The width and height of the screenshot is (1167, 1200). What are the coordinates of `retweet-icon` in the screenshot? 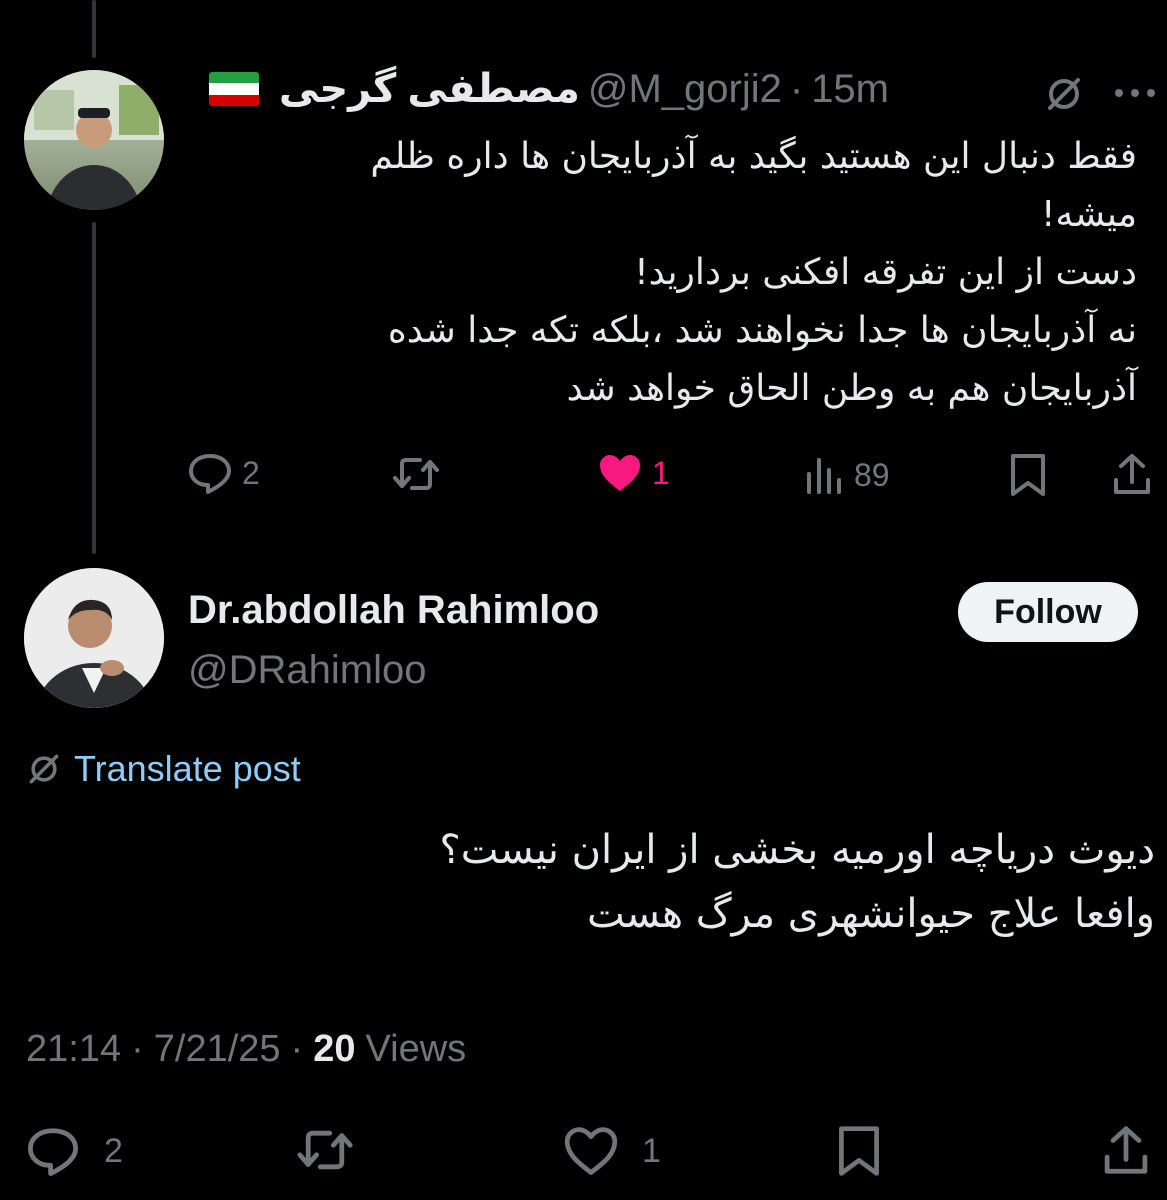 It's located at (416, 474).